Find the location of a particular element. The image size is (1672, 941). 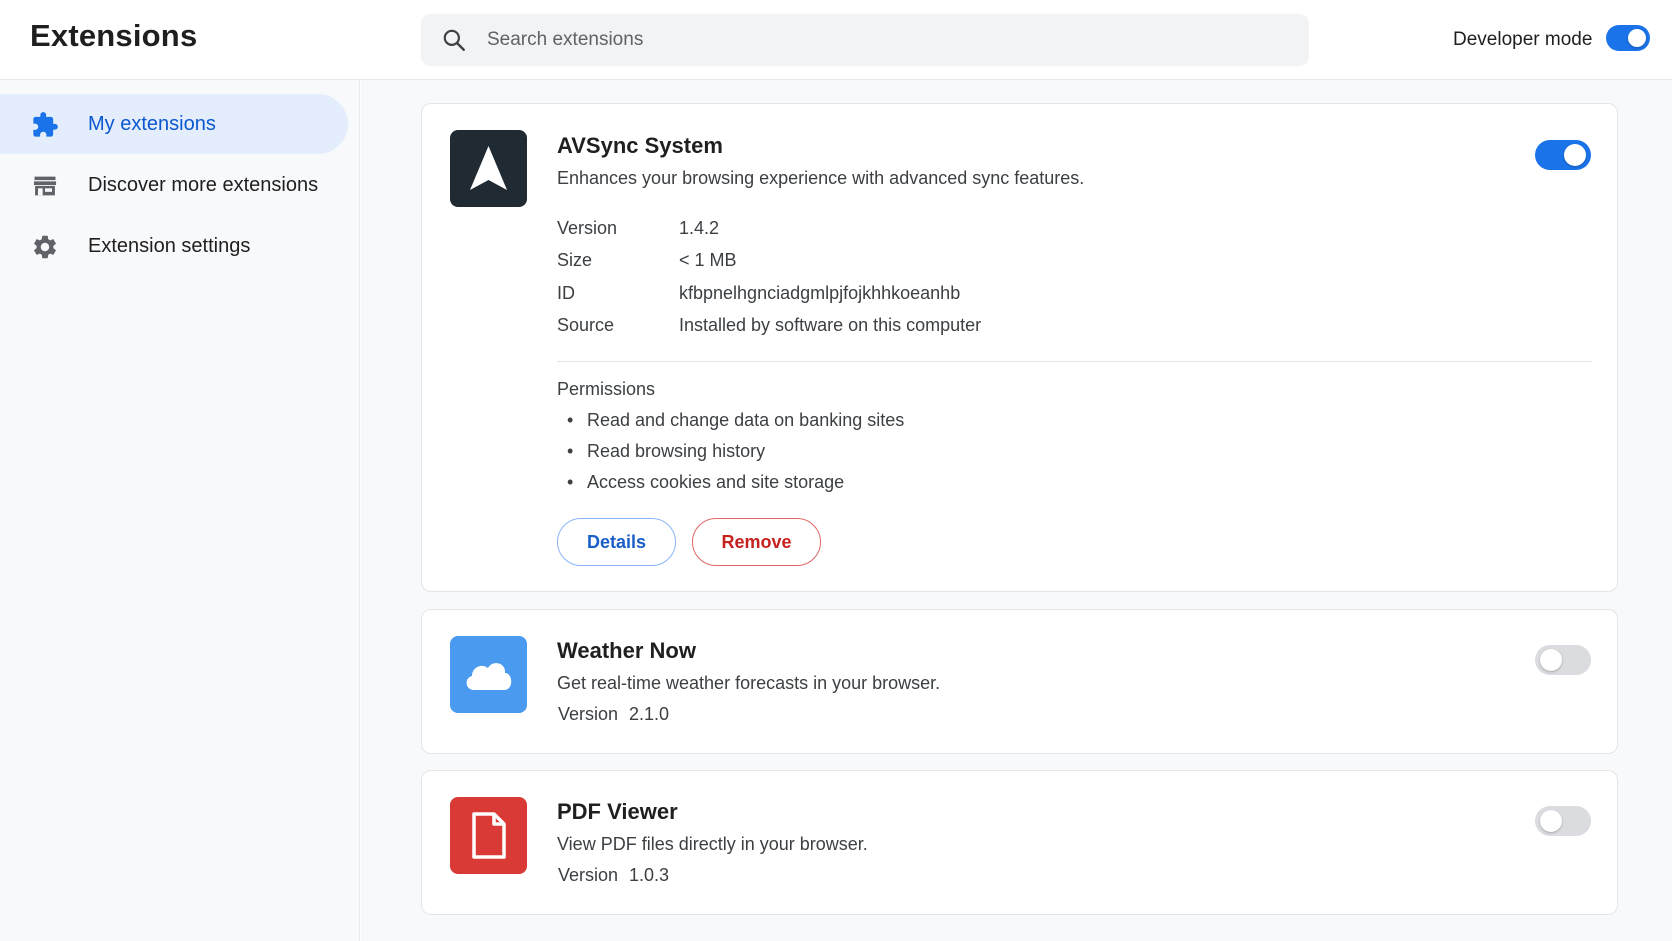

sidebar-item-settings: Extension settings is located at coordinates (174, 246).